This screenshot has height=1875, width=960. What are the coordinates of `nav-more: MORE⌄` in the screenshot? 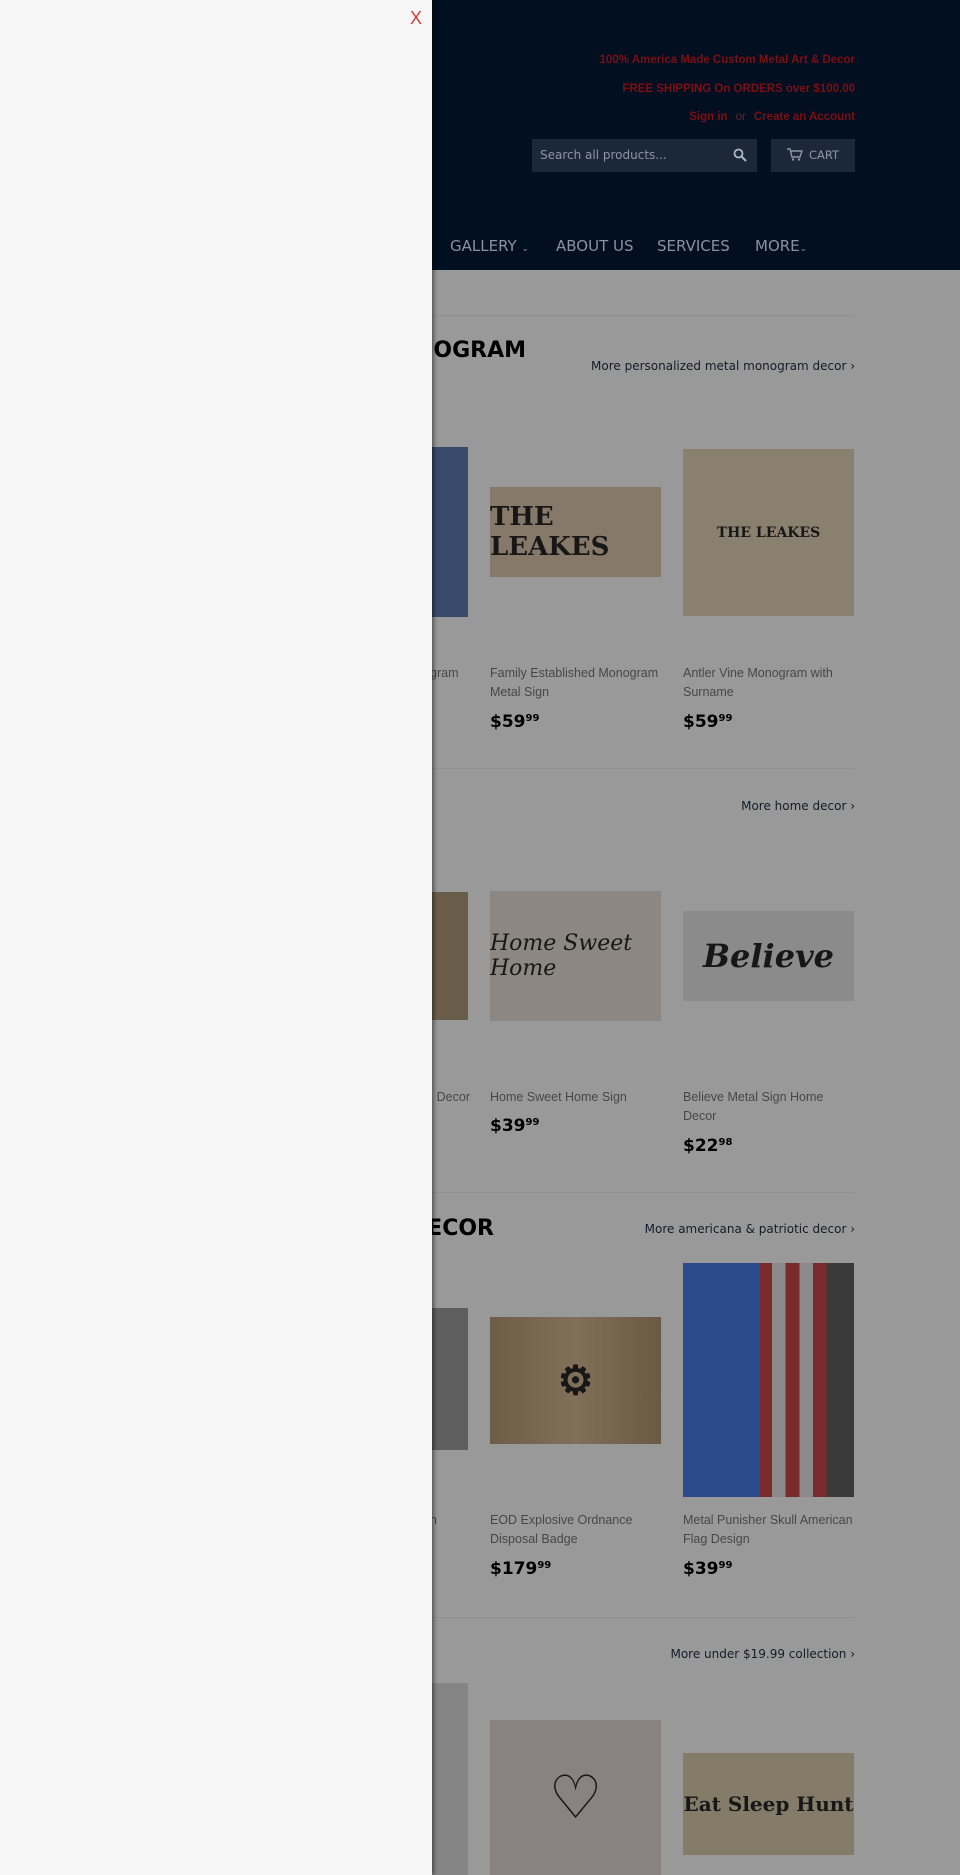 It's located at (781, 246).